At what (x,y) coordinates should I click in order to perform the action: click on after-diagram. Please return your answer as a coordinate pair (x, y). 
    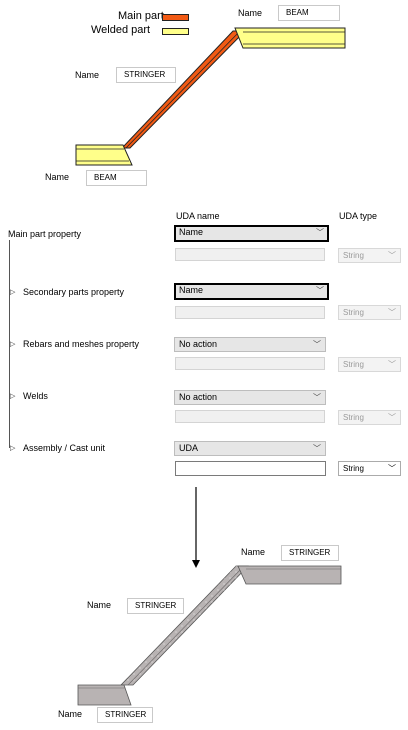
    Looking at the image, I should click on (209, 635).